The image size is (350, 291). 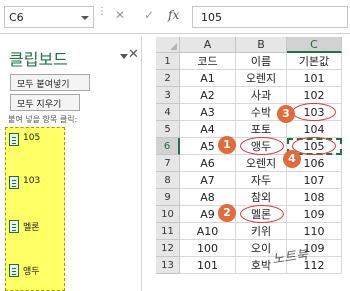 I want to click on row-header: 2, so click(x=168, y=78).